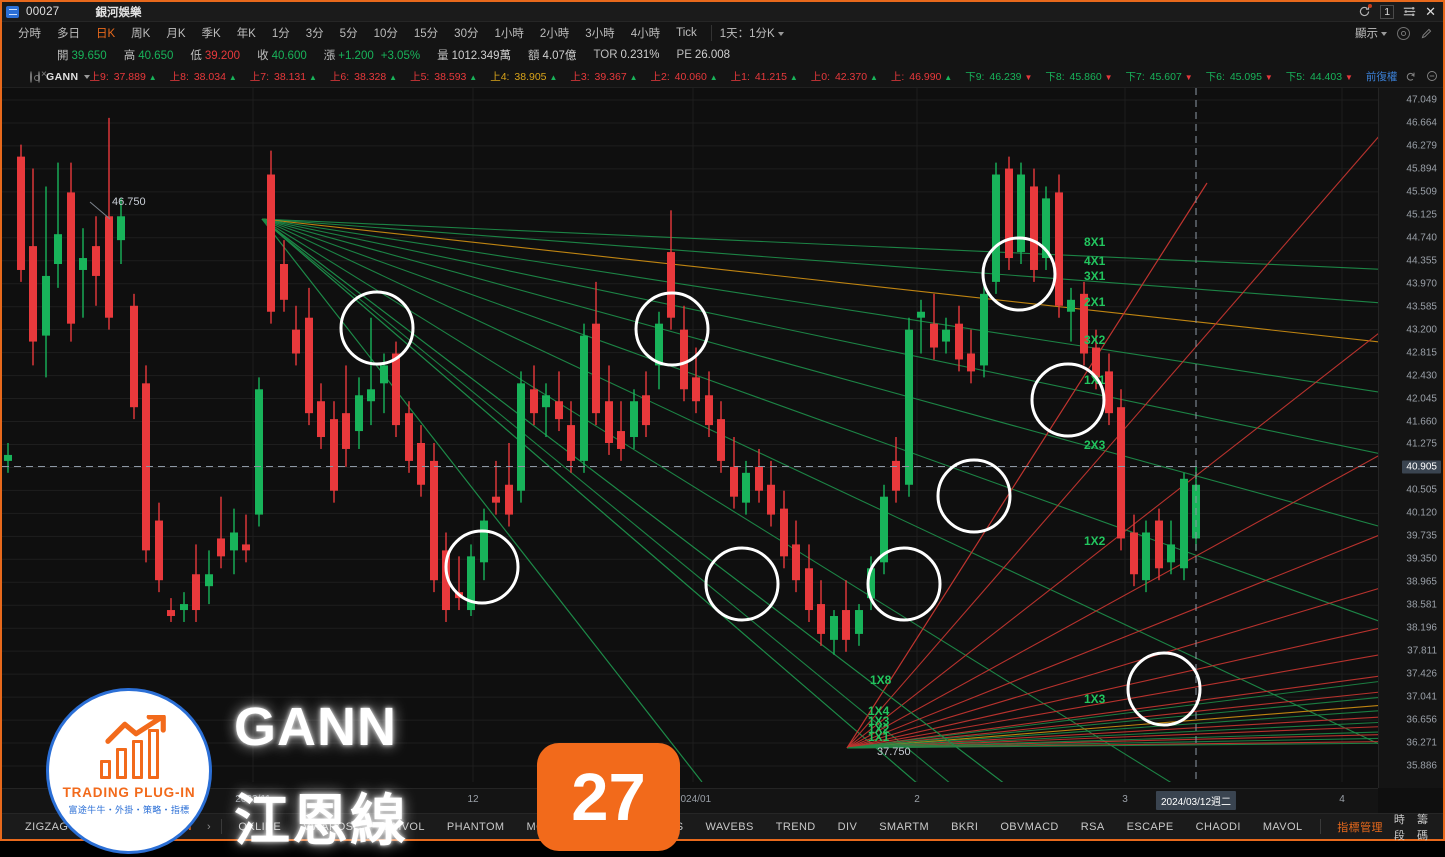  Describe the element at coordinates (796, 827) in the screenshot. I see `indicator-trend: TREND` at that location.